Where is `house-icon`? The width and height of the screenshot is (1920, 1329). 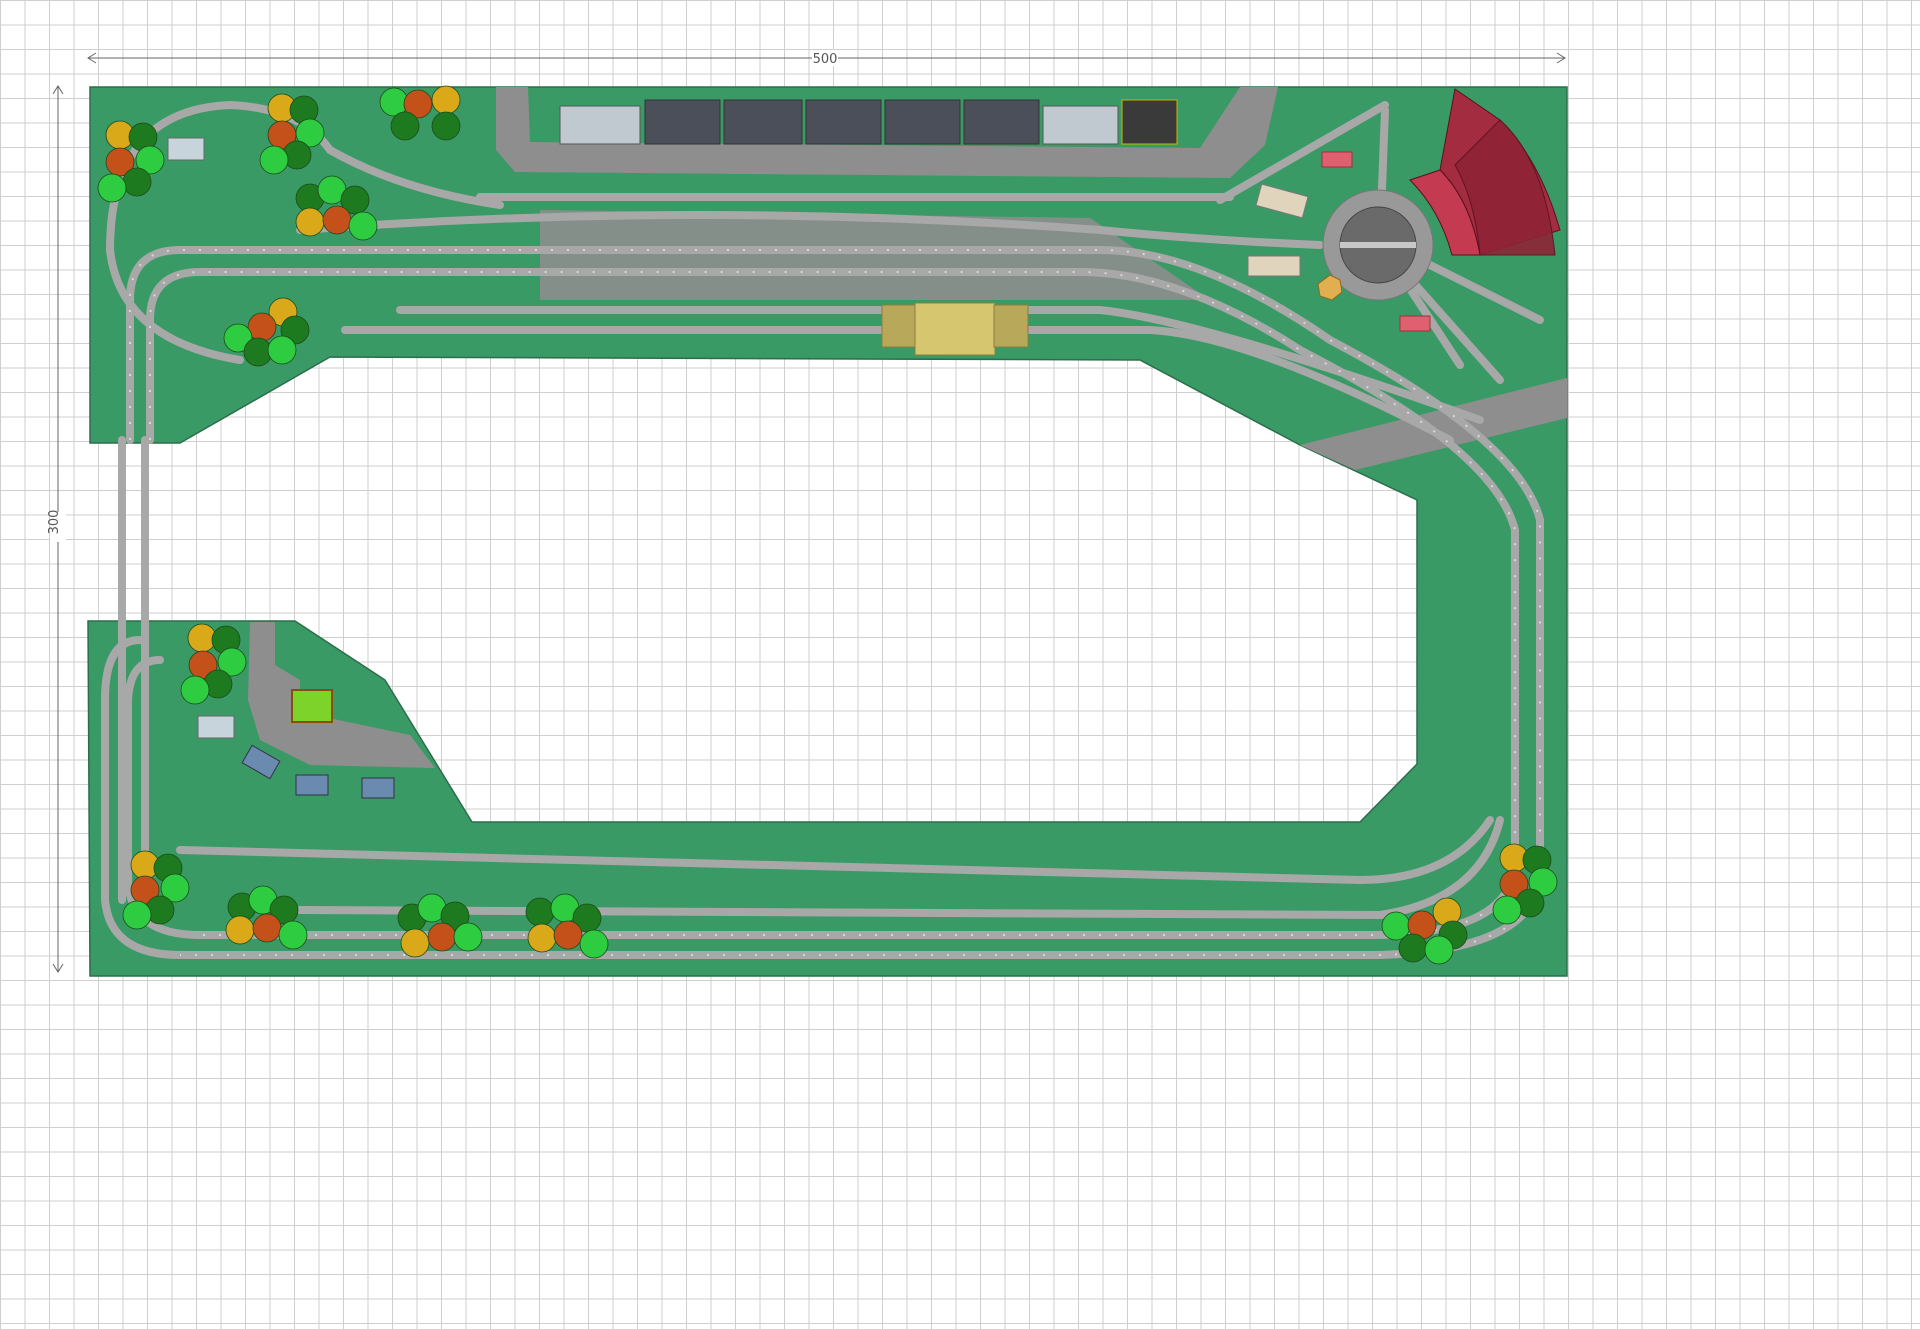
house-icon is located at coordinates (216, 727).